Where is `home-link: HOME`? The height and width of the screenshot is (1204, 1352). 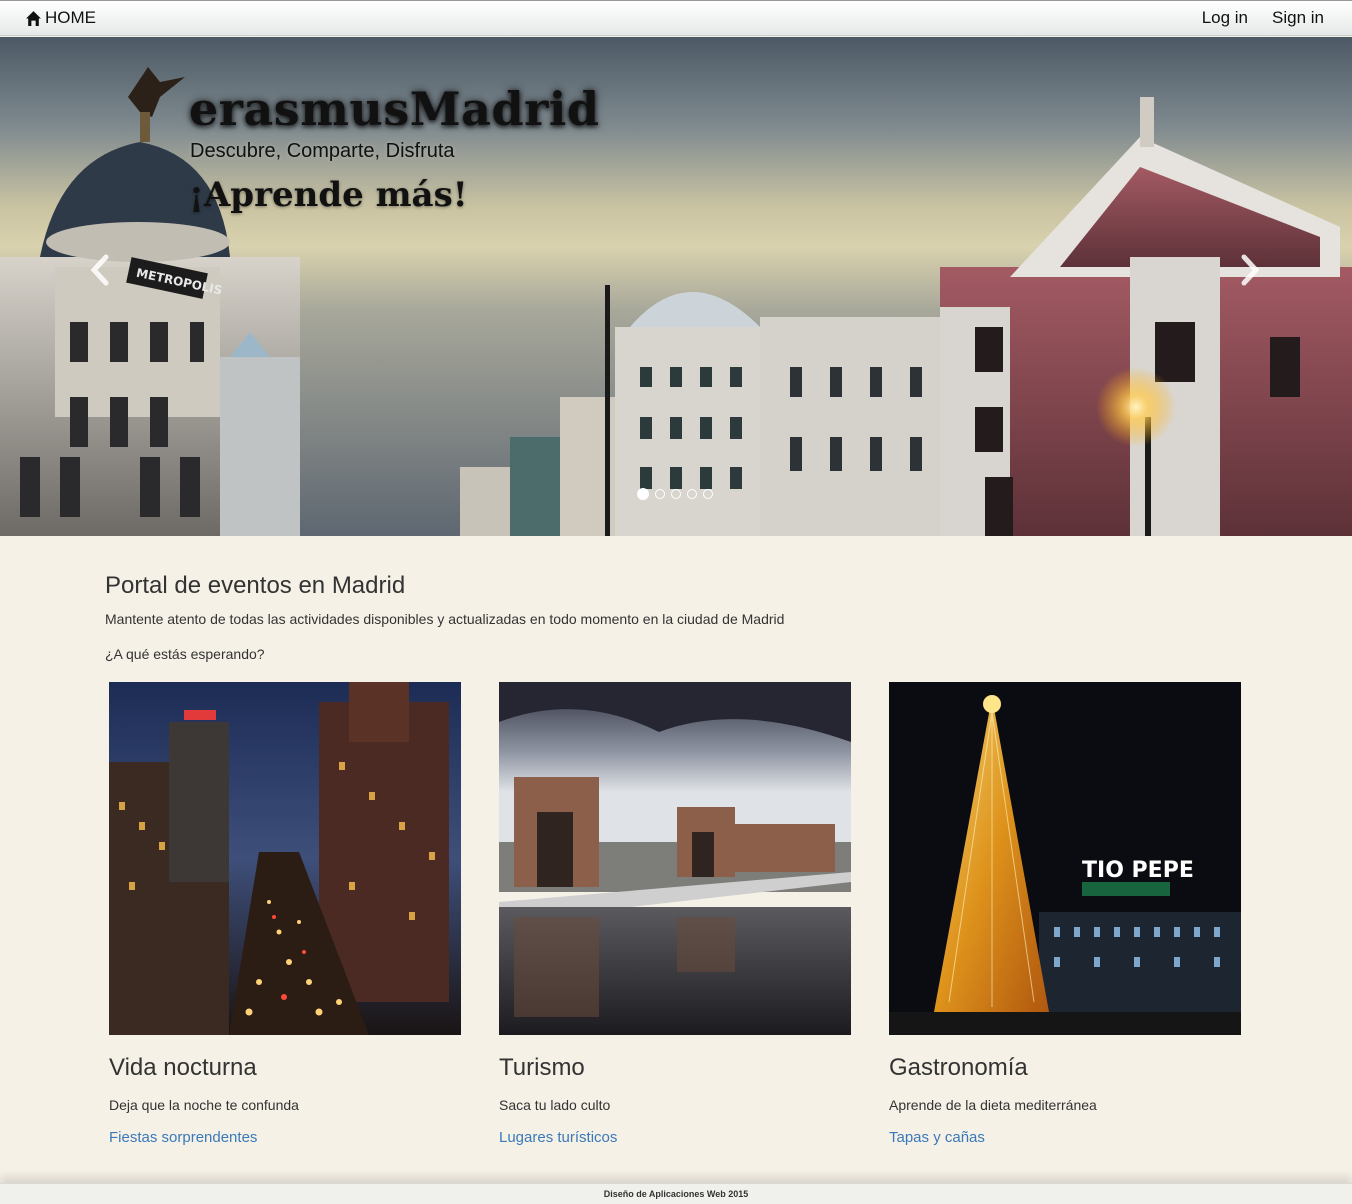
home-link: HOME is located at coordinates (60, 18).